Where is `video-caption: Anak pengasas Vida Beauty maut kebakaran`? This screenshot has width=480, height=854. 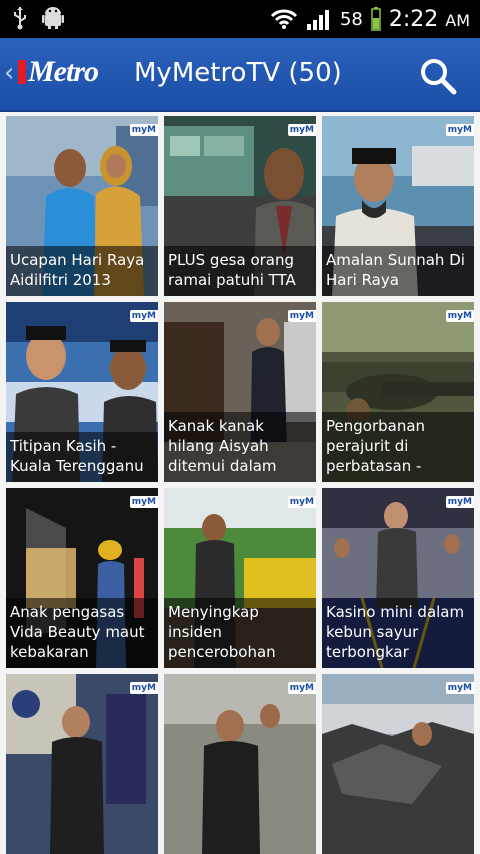
video-caption: Anak pengasas Vida Beauty maut kebakaran is located at coordinates (82, 633).